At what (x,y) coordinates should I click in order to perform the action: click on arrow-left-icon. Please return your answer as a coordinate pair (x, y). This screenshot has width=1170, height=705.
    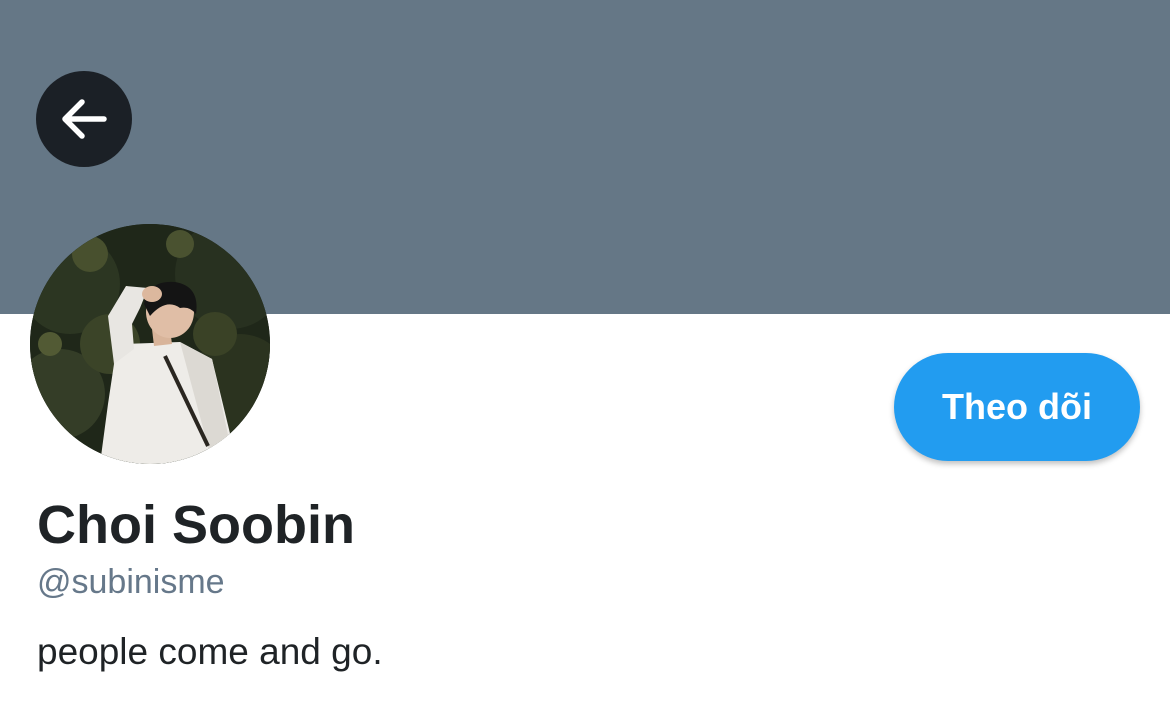
    Looking at the image, I should click on (84, 119).